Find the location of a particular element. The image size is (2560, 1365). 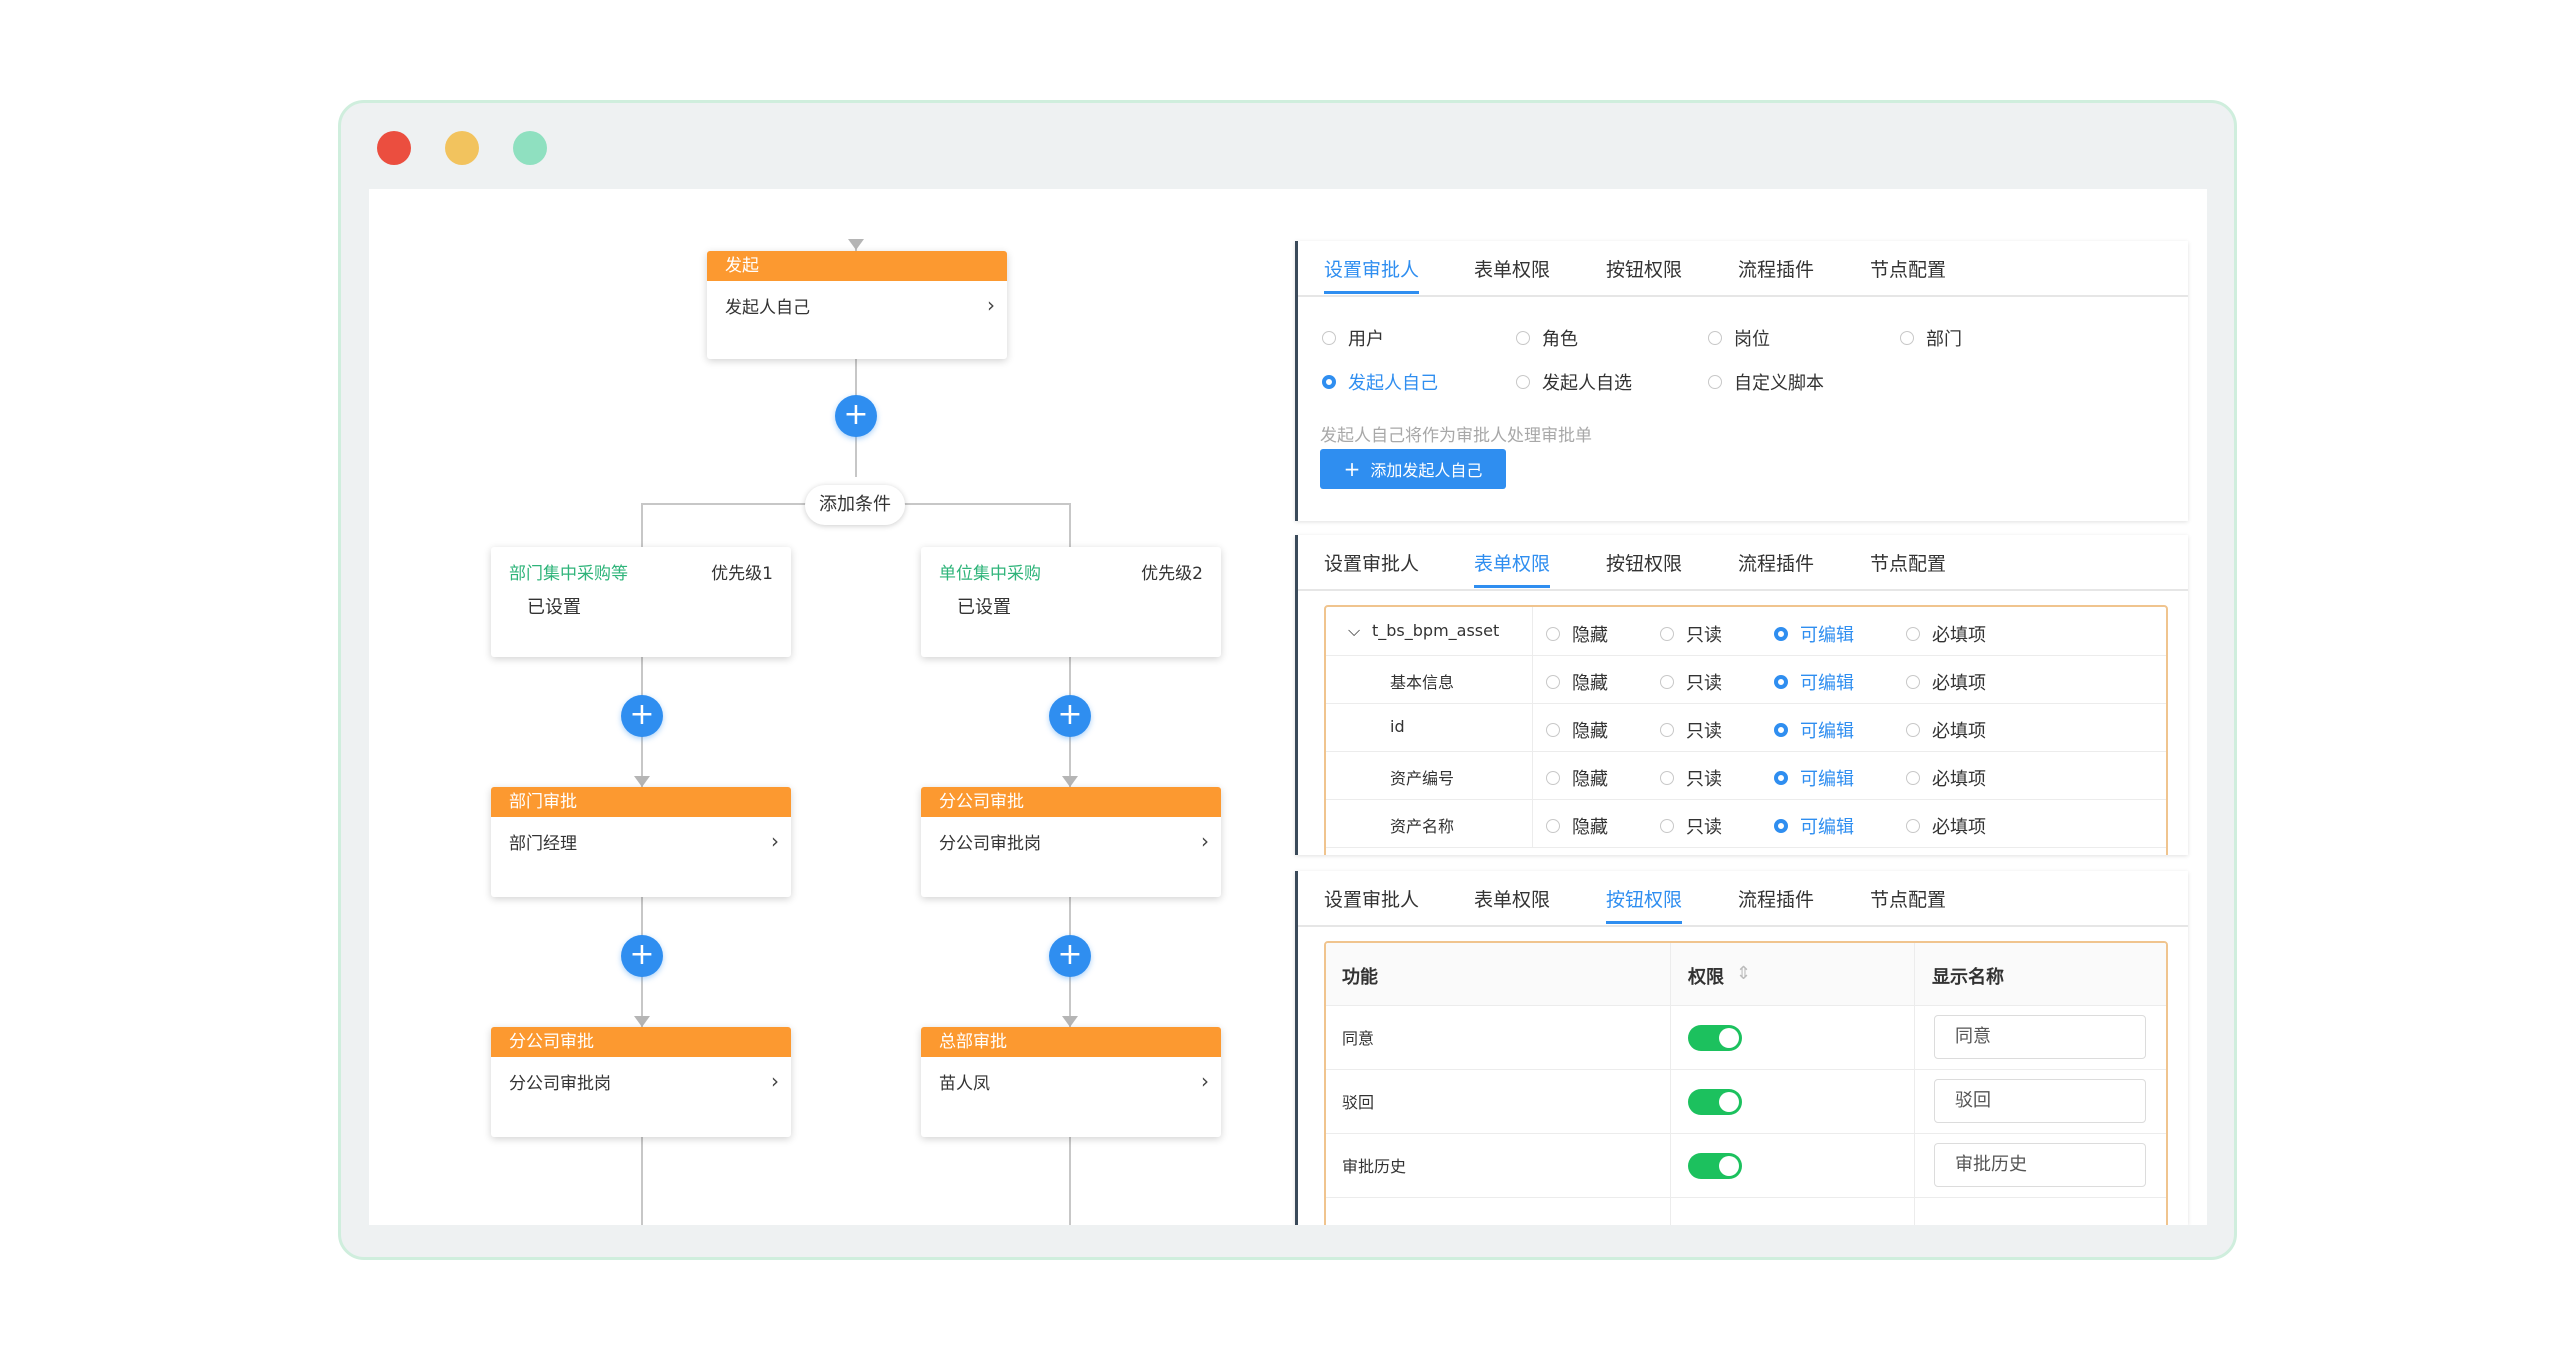

sort-icon: ⇕ is located at coordinates (1743, 973).